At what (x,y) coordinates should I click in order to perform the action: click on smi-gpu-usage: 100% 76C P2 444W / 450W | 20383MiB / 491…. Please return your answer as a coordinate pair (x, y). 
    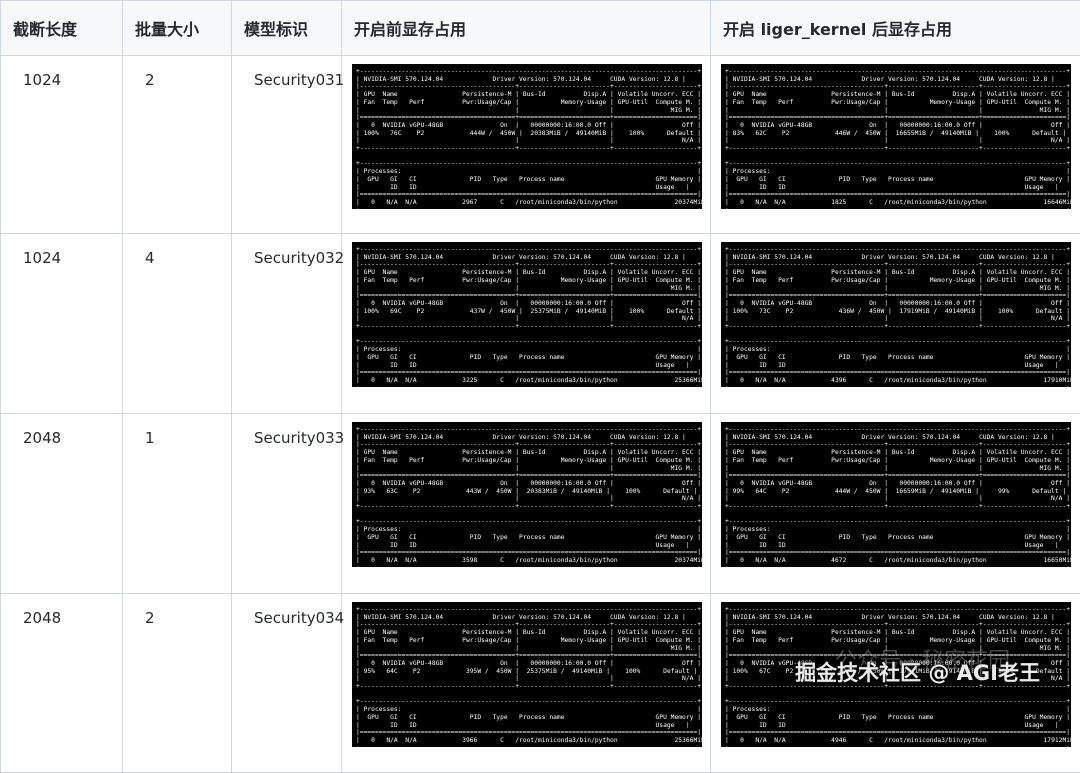
    Looking at the image, I should click on (529, 133).